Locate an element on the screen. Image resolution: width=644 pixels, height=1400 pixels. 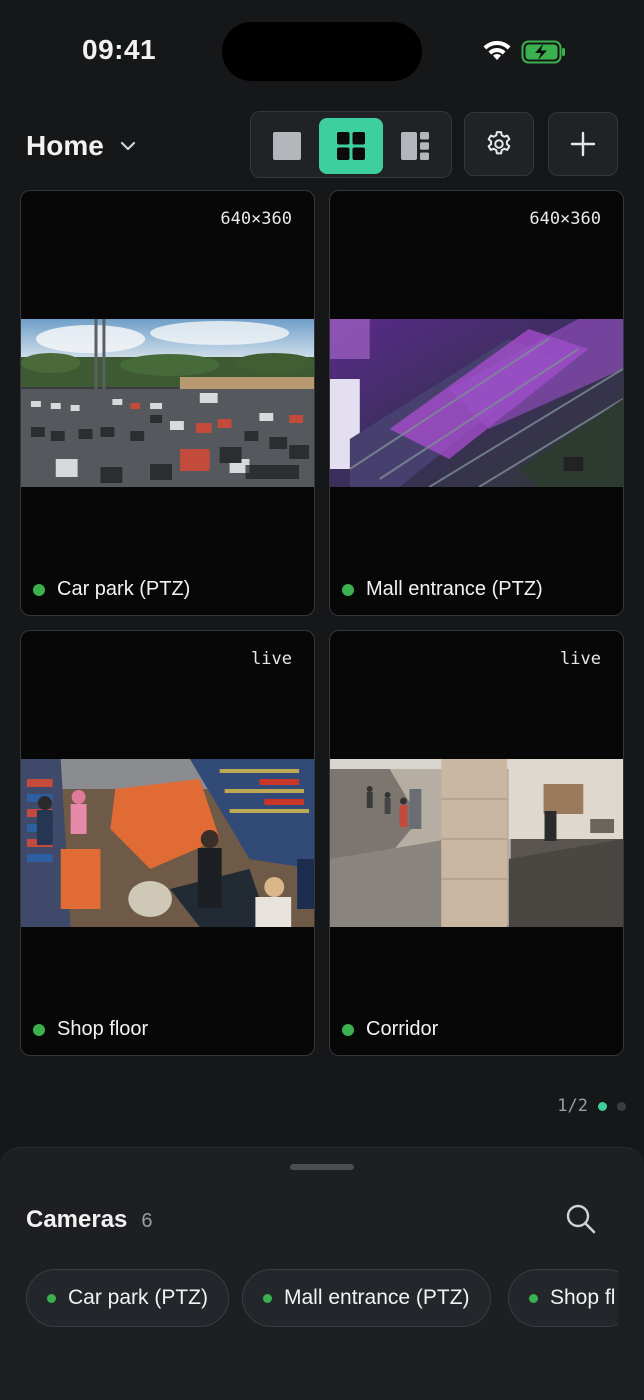
camera-tile-mall-entrance: 640×360 Mall entrance (PTZ) is located at coordinates (476, 403).